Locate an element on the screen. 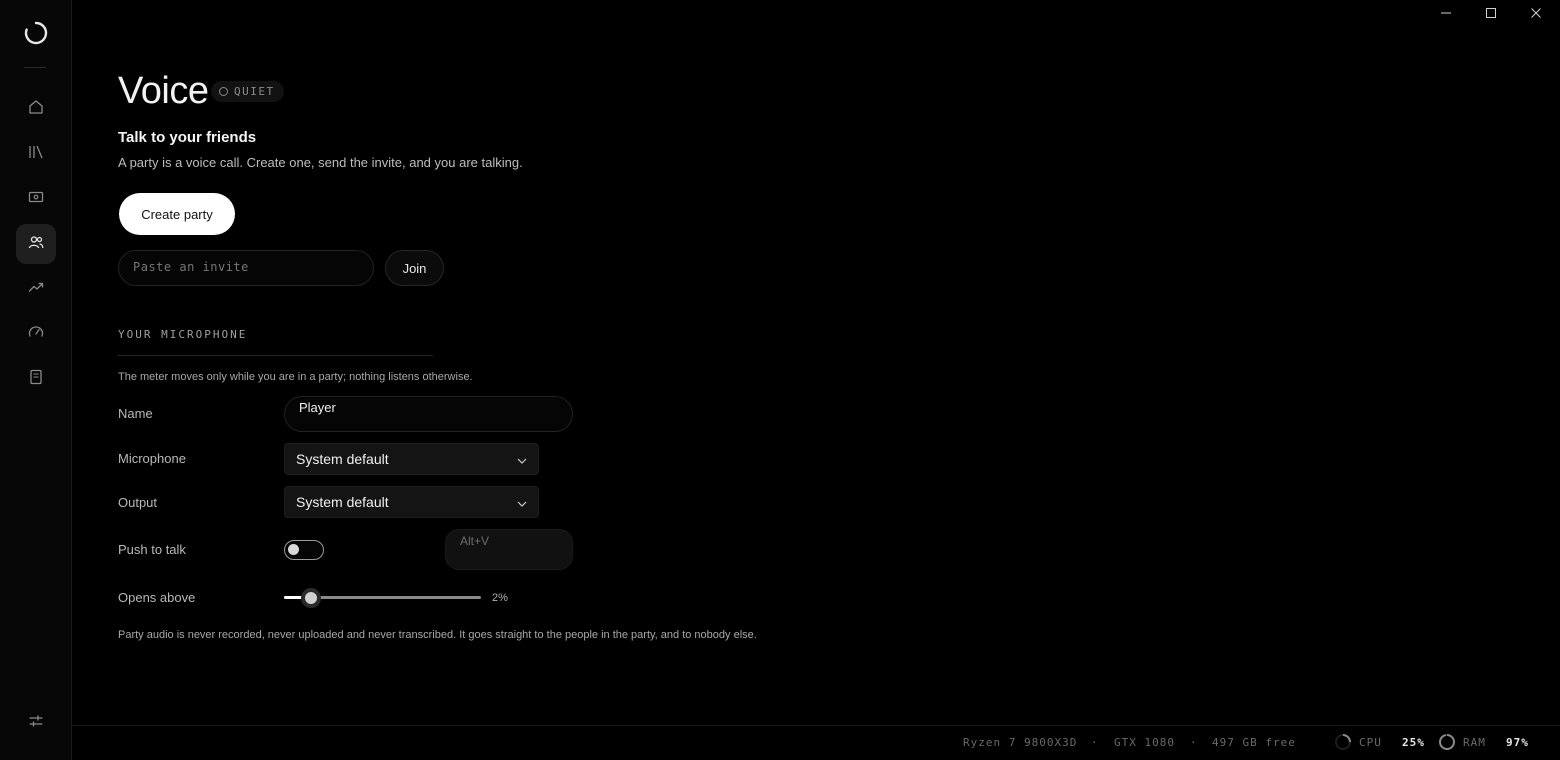  microphone-select: System default is located at coordinates (411, 459).